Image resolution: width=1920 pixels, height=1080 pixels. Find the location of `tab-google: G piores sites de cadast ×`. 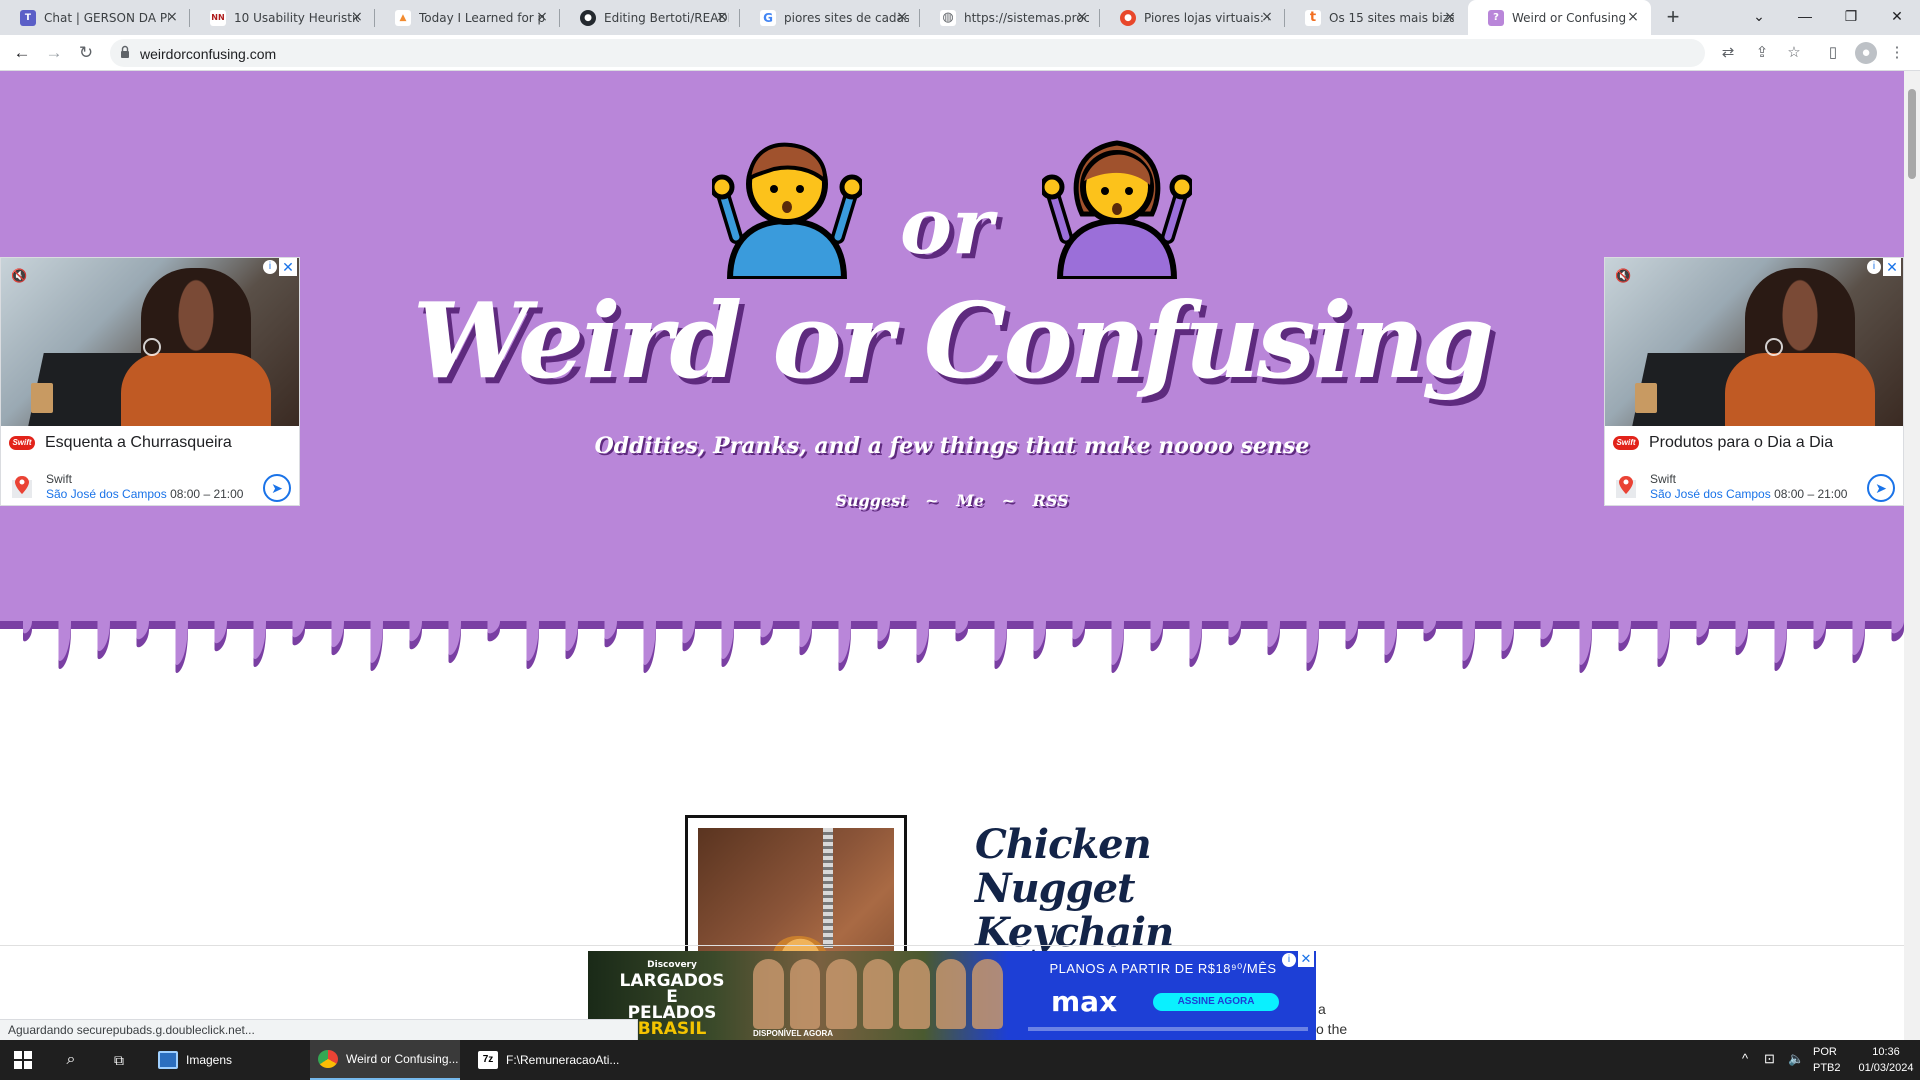

tab-google: G piores sites de cadast × is located at coordinates (830, 17).